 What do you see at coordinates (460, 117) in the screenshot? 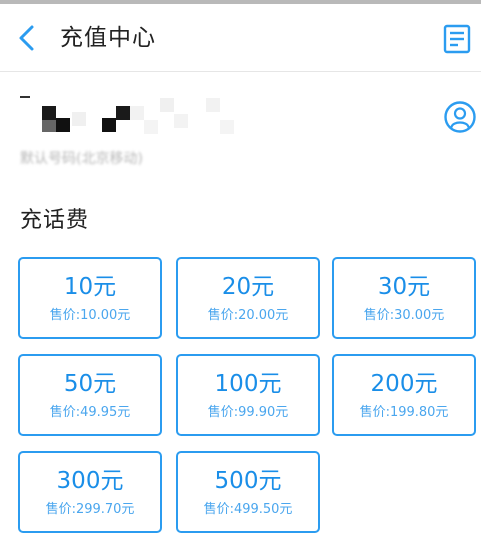
I see `user-circle-icon` at bounding box center [460, 117].